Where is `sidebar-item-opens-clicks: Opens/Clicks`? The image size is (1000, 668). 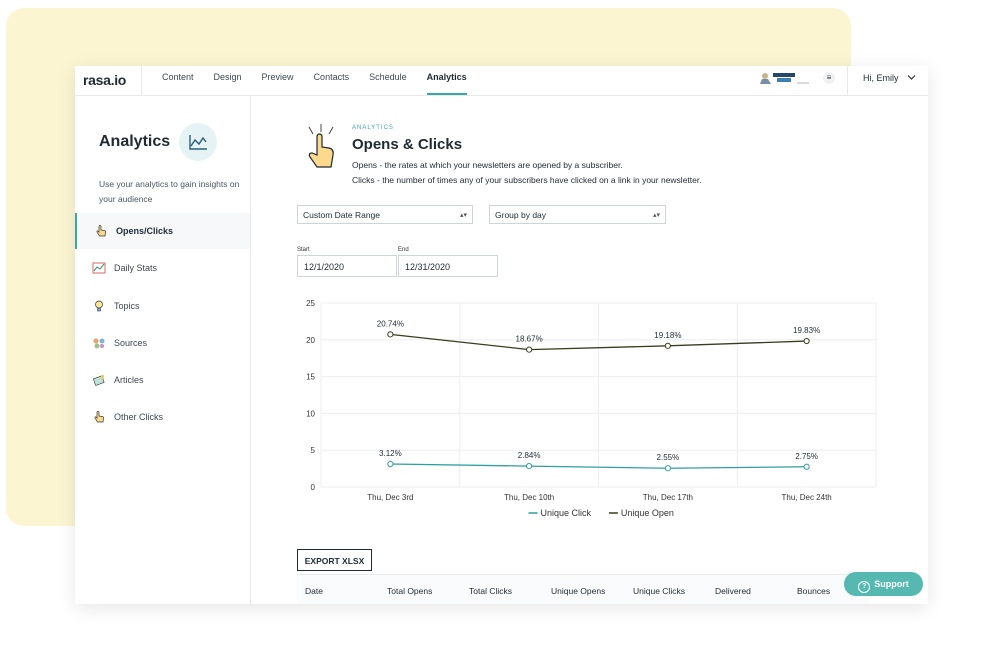 sidebar-item-opens-clicks: Opens/Clicks is located at coordinates (162, 231).